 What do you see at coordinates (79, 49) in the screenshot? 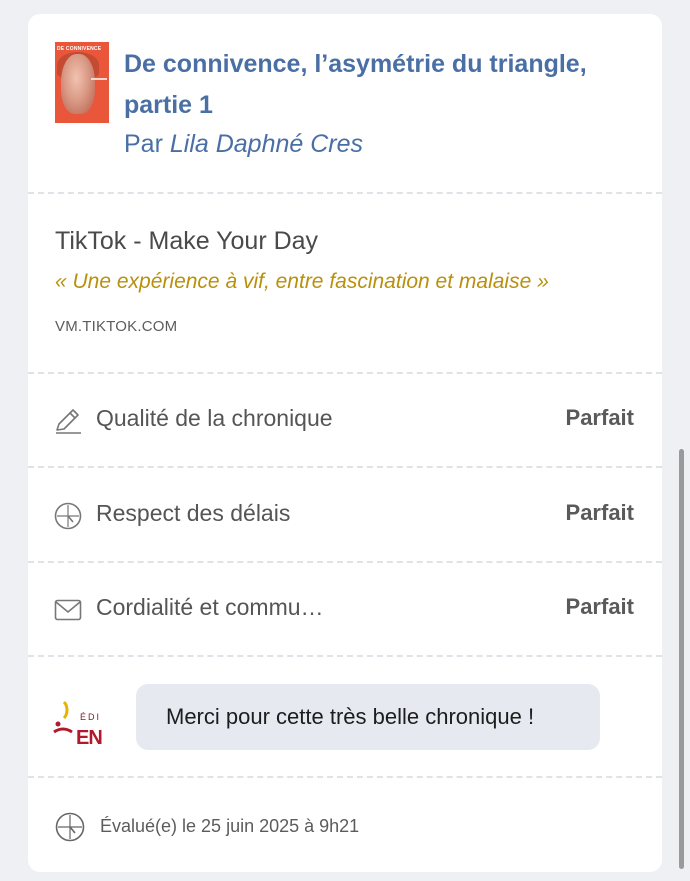
I see `cover-title-text: DE CONNIVENCE` at bounding box center [79, 49].